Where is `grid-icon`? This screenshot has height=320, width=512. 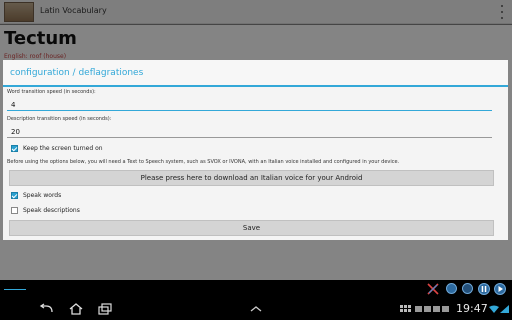
grid-icon is located at coordinates (405, 308).